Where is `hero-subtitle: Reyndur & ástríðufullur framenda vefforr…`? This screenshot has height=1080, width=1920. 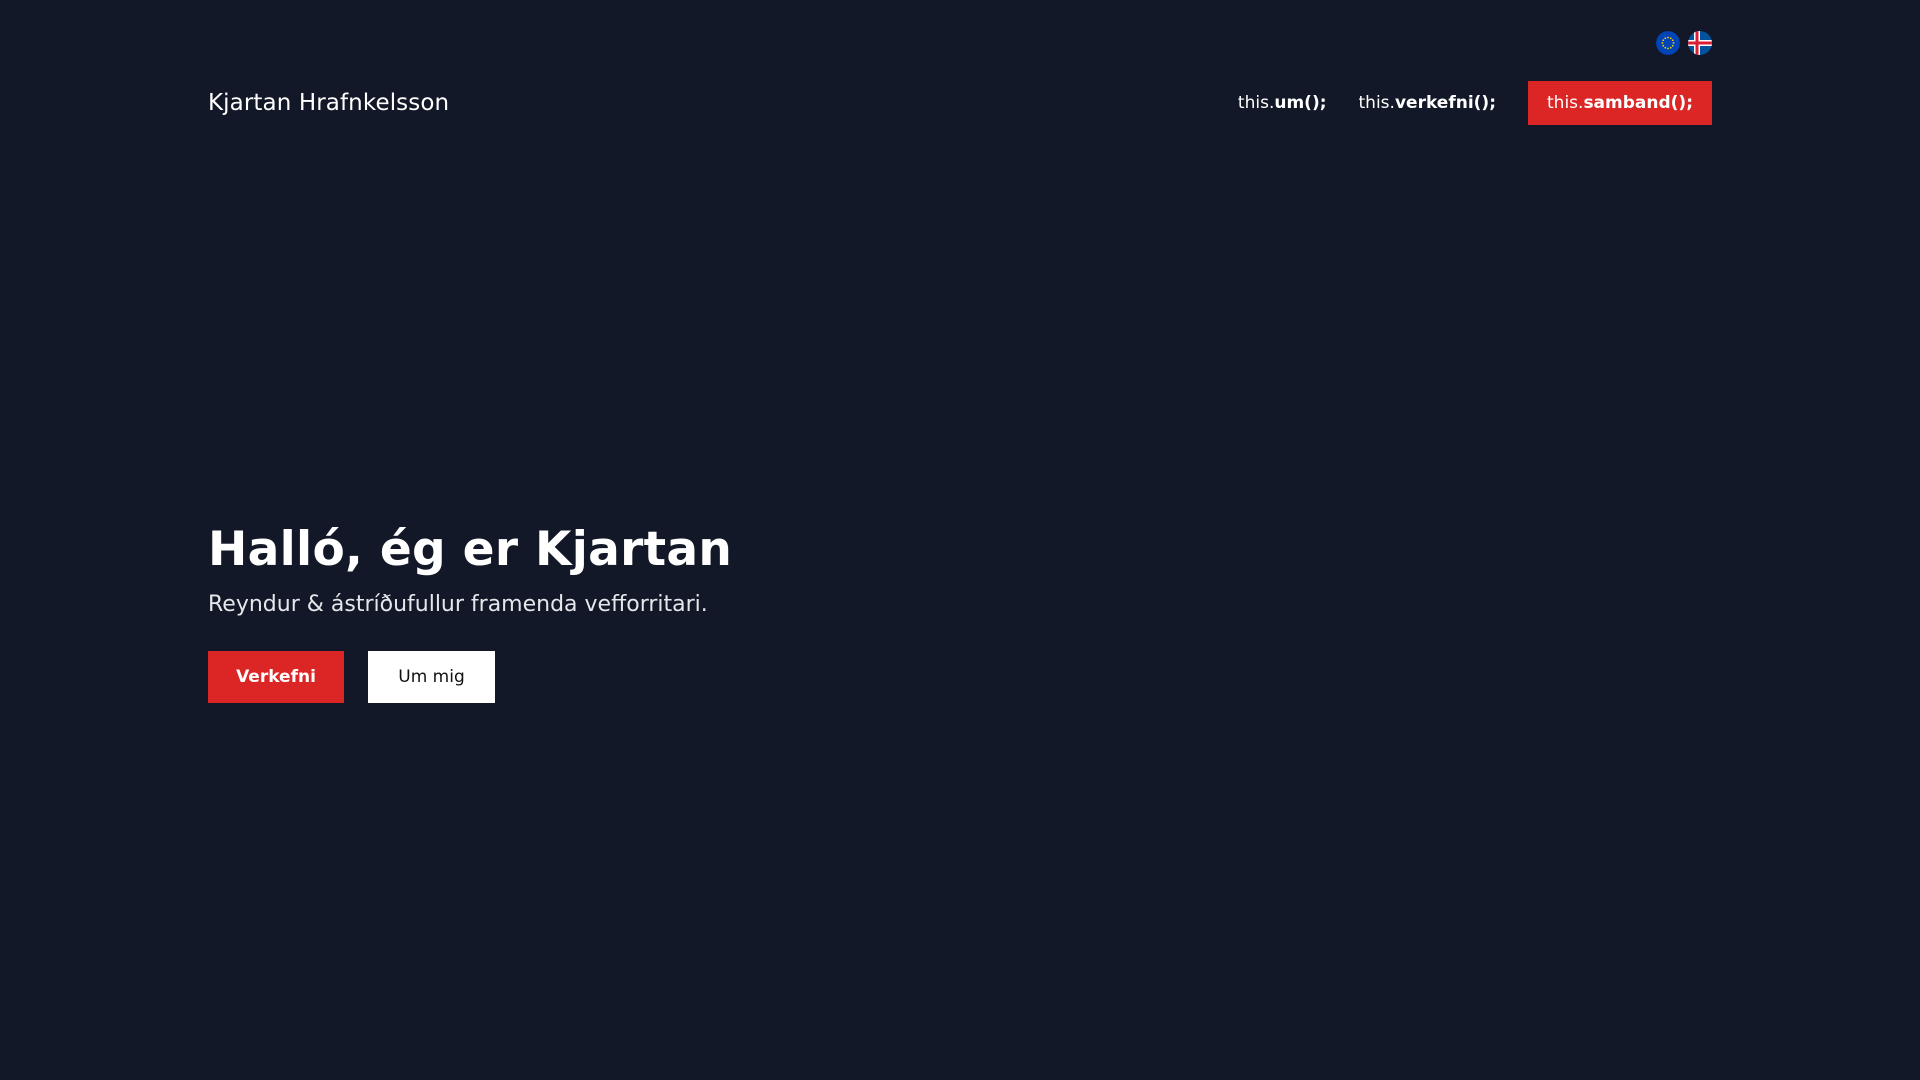 hero-subtitle: Reyndur & ástríðufullur framenda vefforr… is located at coordinates (458, 604).